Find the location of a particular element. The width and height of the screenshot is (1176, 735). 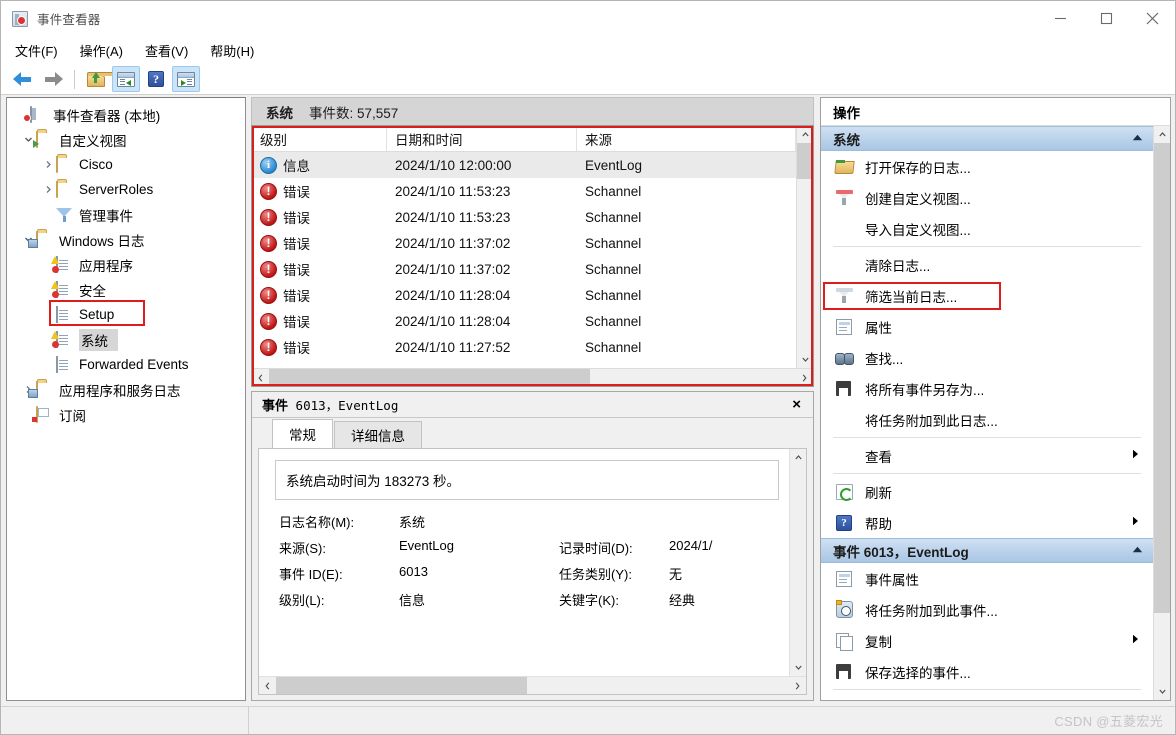

event-list-scroll-thumb is located at coordinates (805, 161).